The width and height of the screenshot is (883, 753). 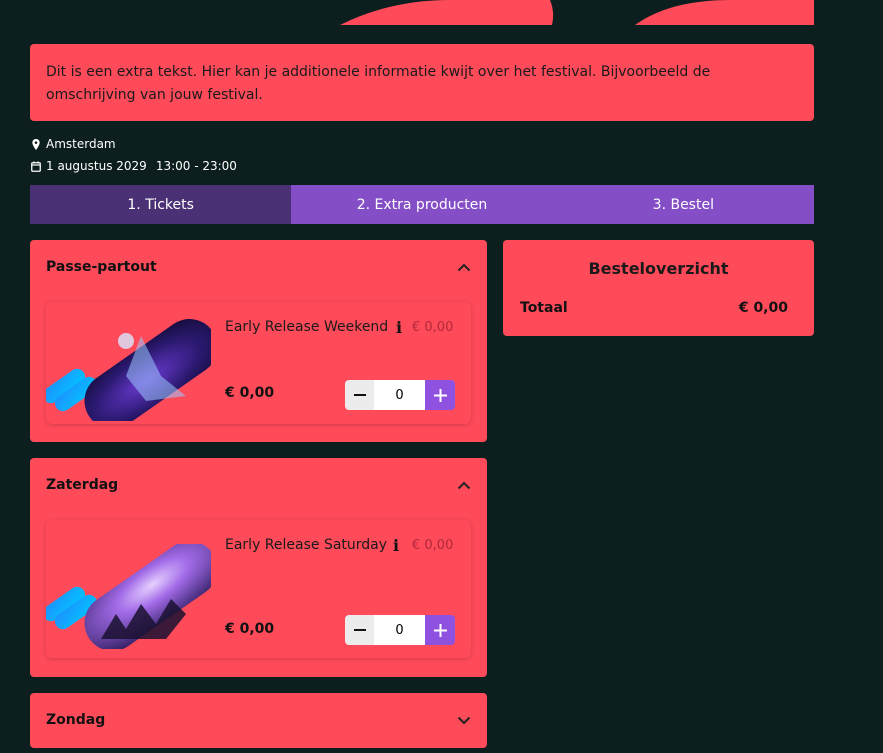 I want to click on checkout-steps: 1. Tickets 2. Extra producten 3. Bestel, so click(x=422, y=204).